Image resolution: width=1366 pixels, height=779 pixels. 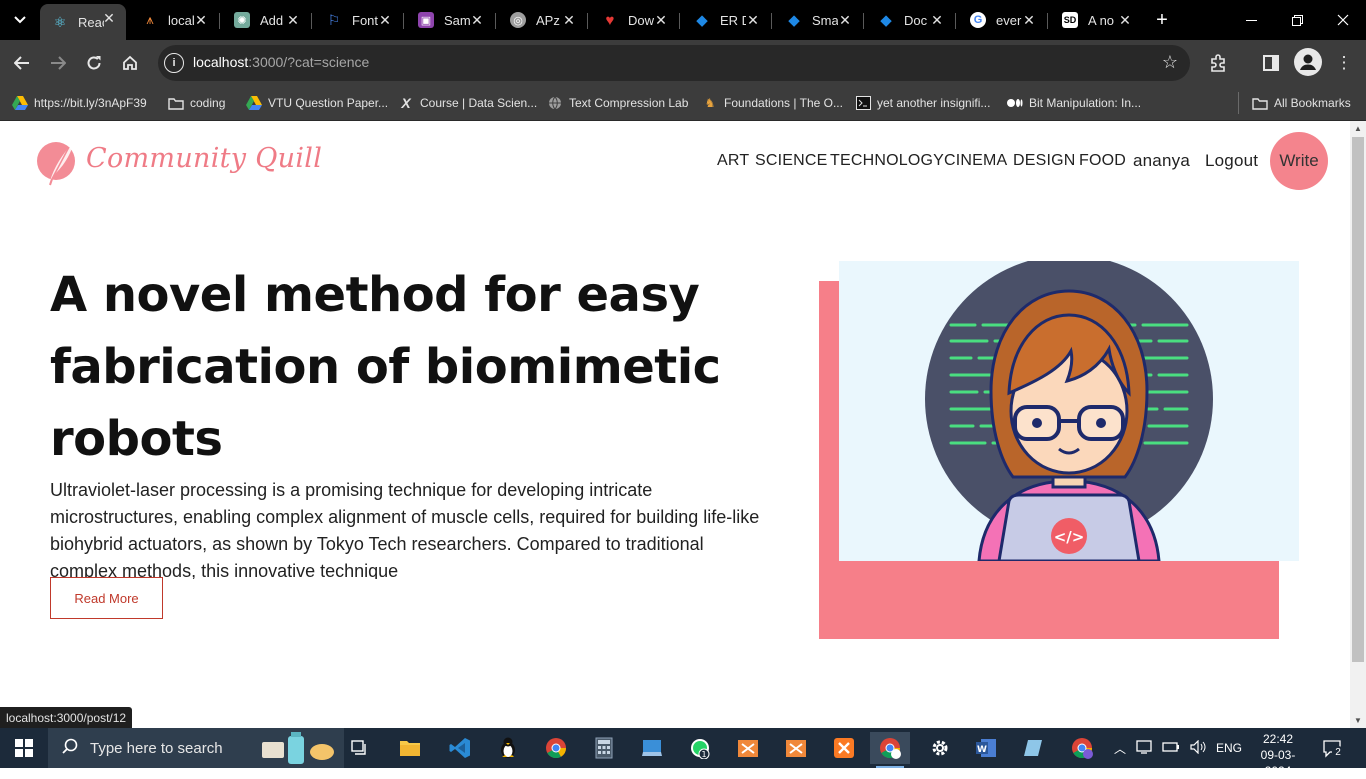 What do you see at coordinates (1144, 748) in the screenshot?
I see `network-icon` at bounding box center [1144, 748].